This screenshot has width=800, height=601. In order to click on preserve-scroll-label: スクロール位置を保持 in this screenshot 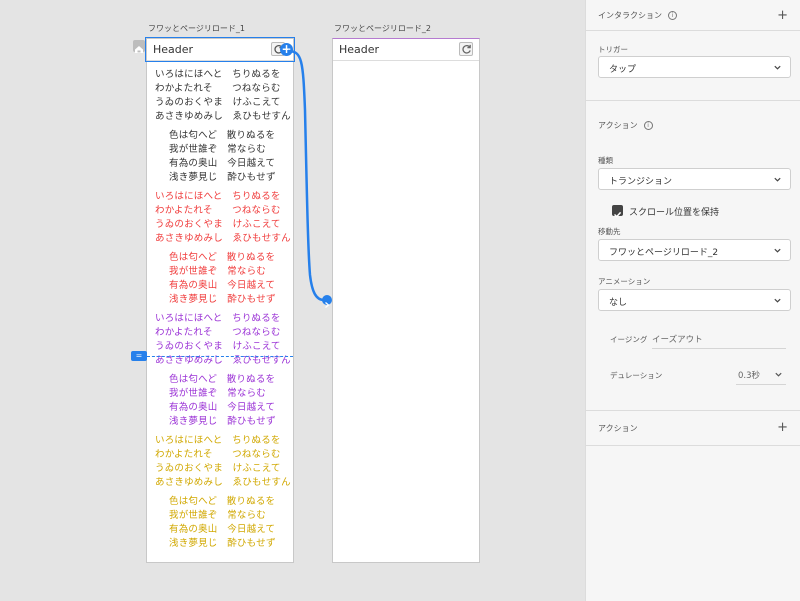, I will do `click(674, 211)`.